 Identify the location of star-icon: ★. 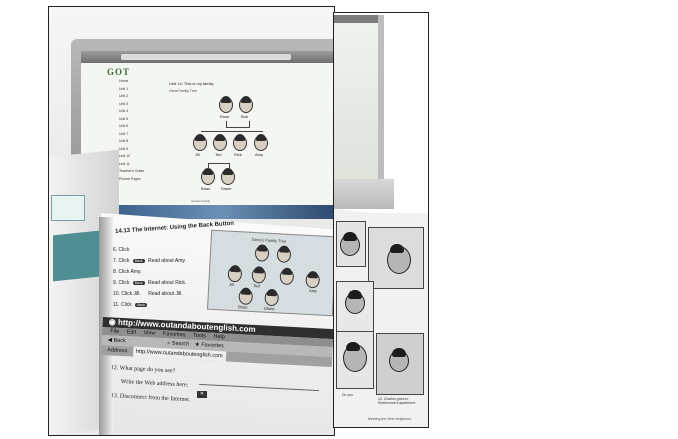
(197, 345).